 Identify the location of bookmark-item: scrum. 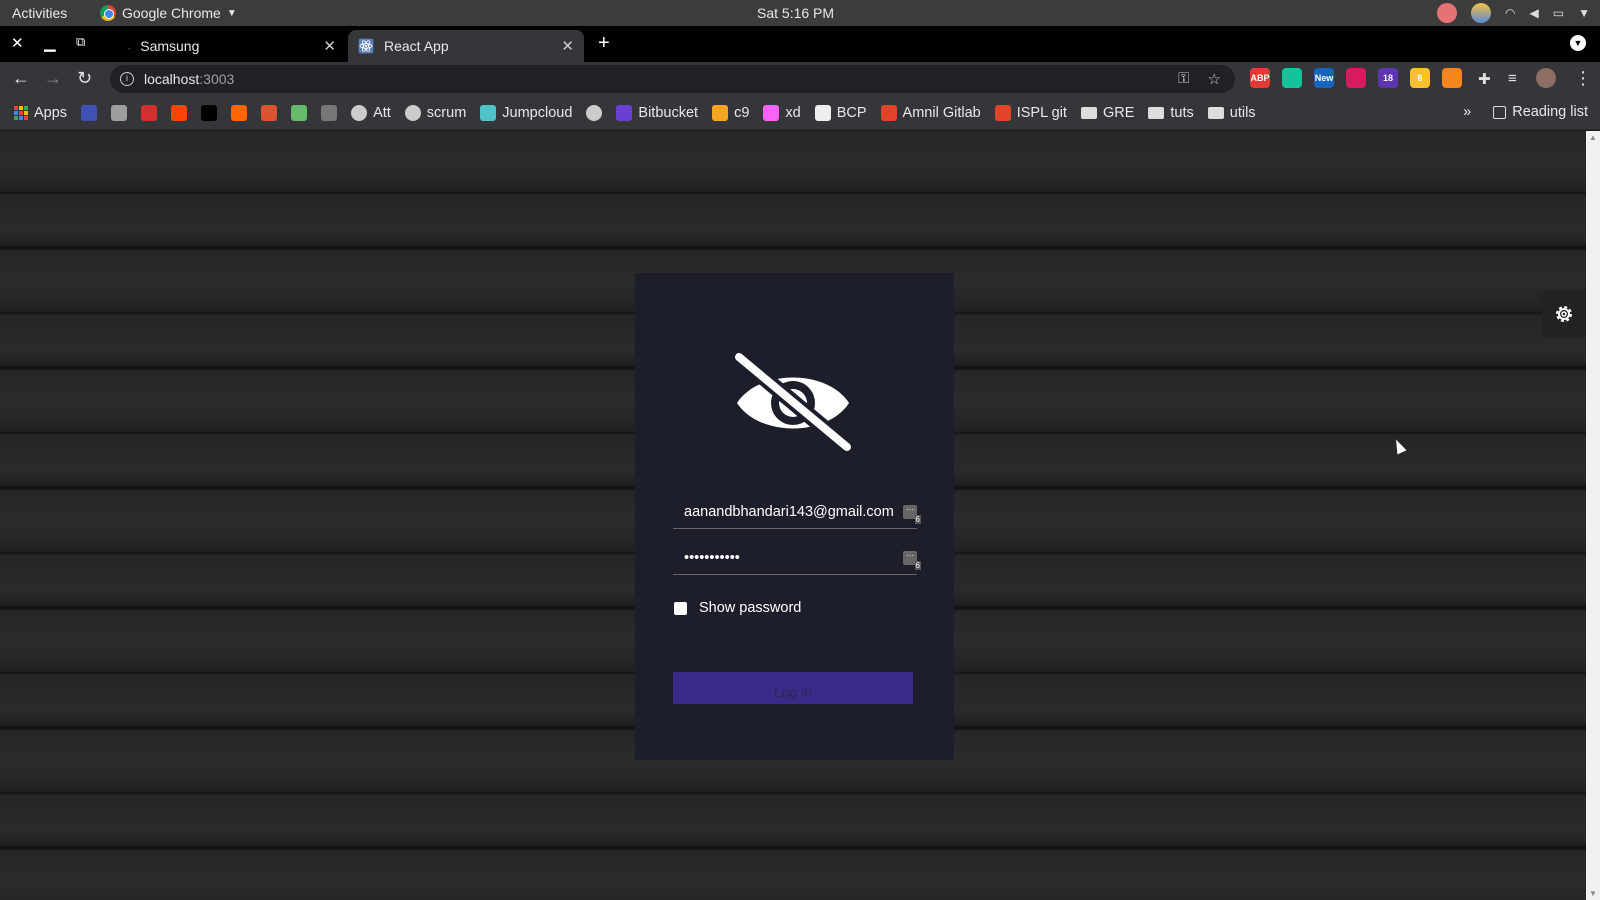
(435, 112).